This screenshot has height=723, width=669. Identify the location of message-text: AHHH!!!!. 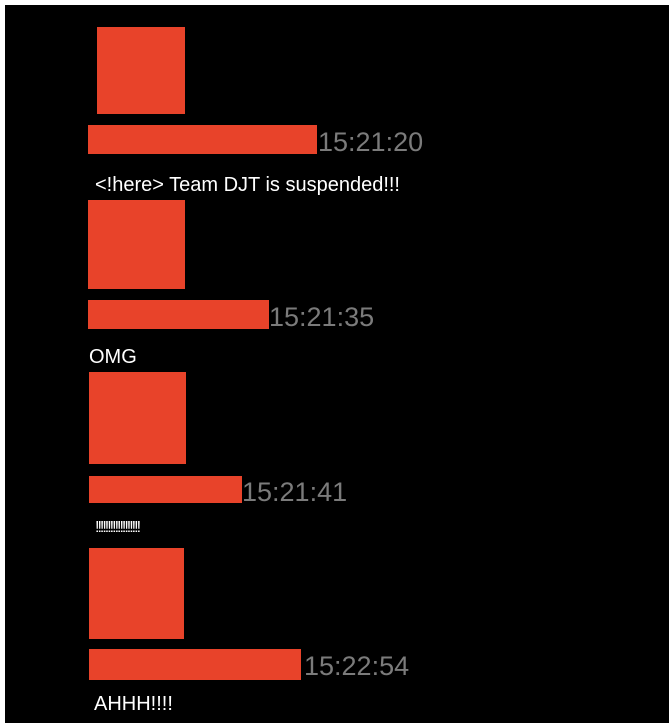
(133, 704).